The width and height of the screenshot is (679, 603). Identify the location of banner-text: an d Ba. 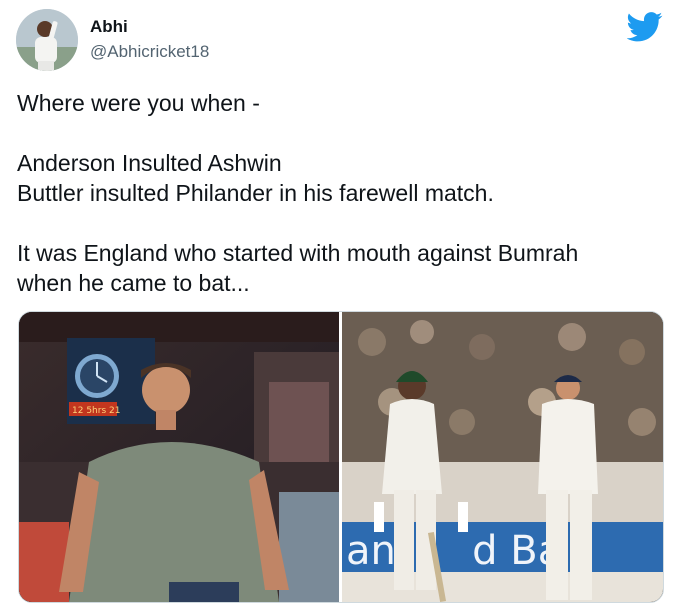
(454, 551).